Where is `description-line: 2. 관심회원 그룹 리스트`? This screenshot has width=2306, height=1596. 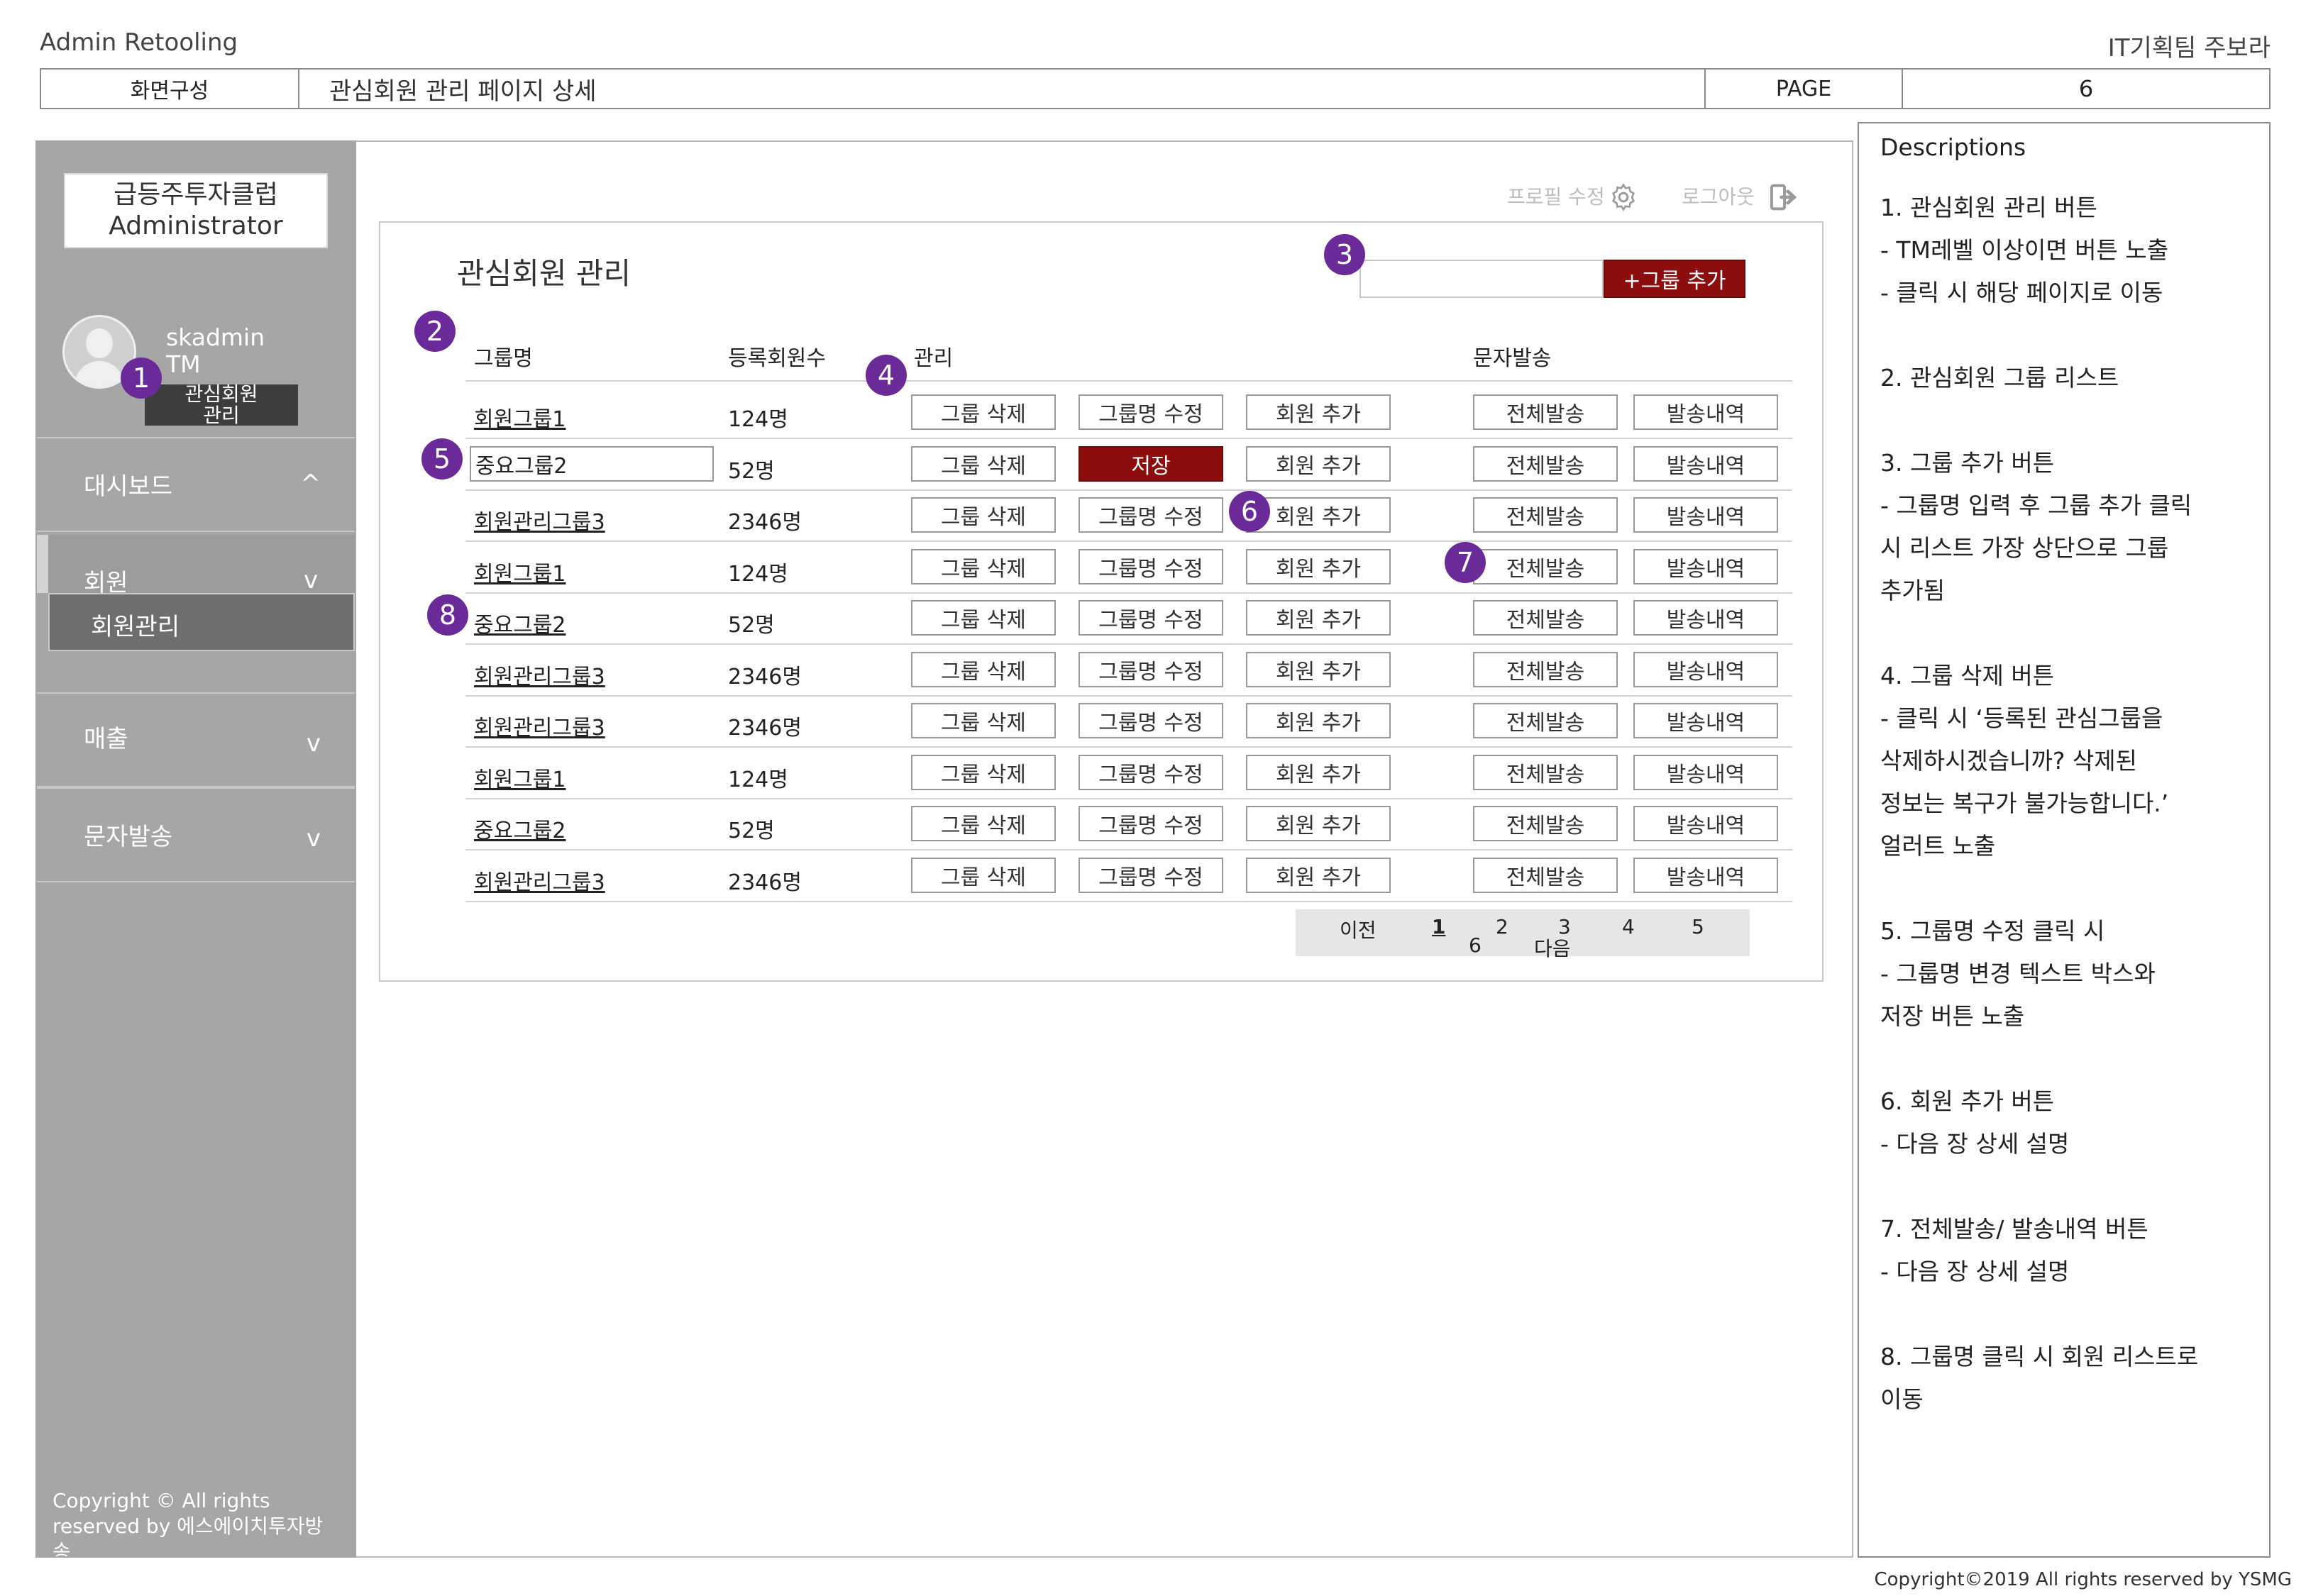 description-line: 2. 관심회원 그룹 리스트 is located at coordinates (1999, 378).